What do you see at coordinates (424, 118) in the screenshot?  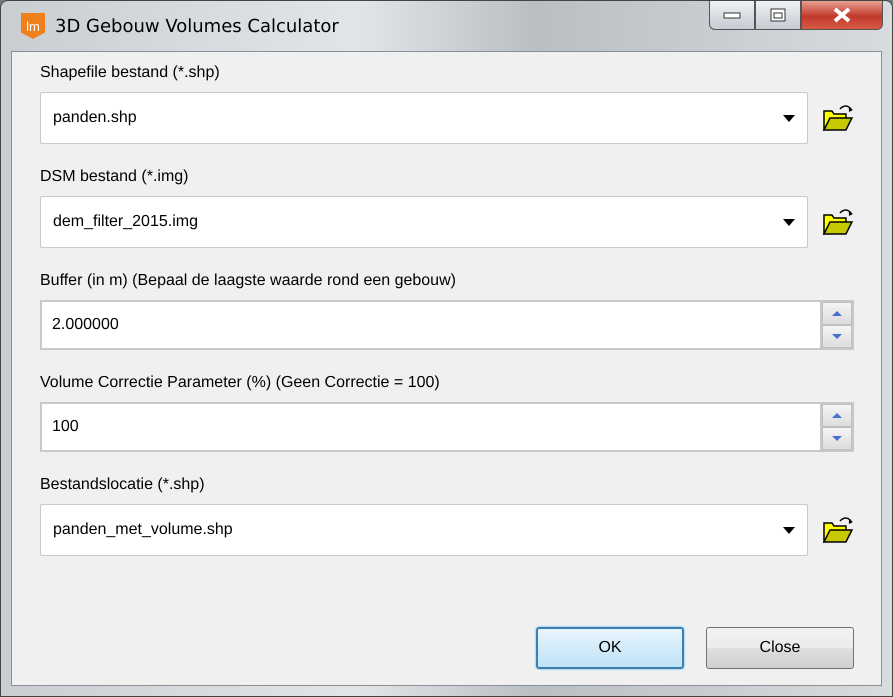 I see `dropdown-field: panden.shp` at bounding box center [424, 118].